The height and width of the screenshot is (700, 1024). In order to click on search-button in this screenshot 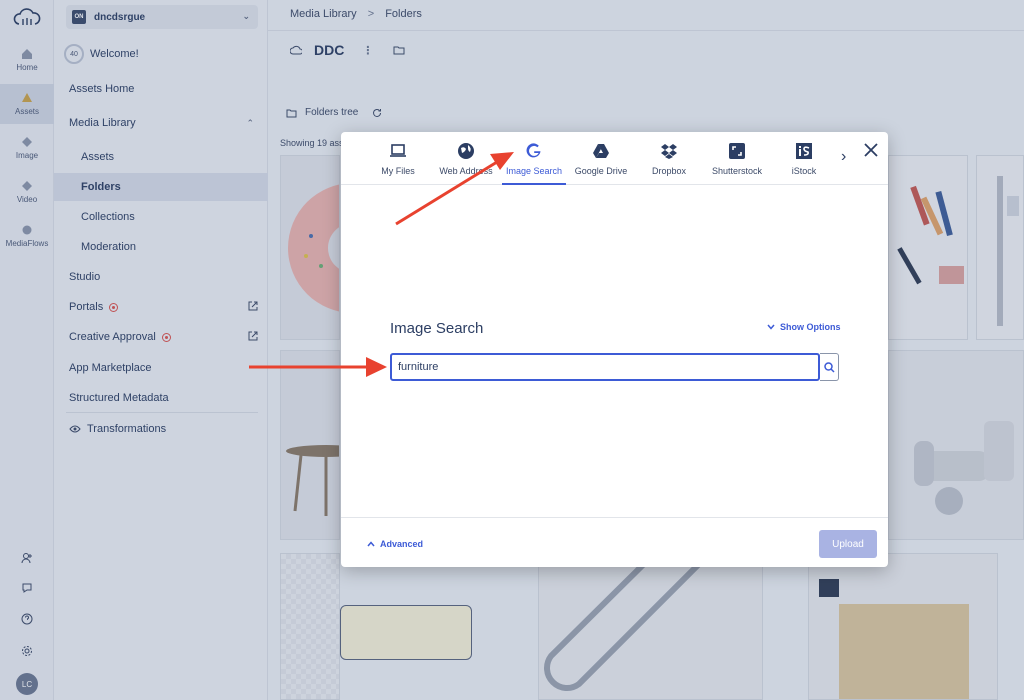, I will do `click(829, 367)`.